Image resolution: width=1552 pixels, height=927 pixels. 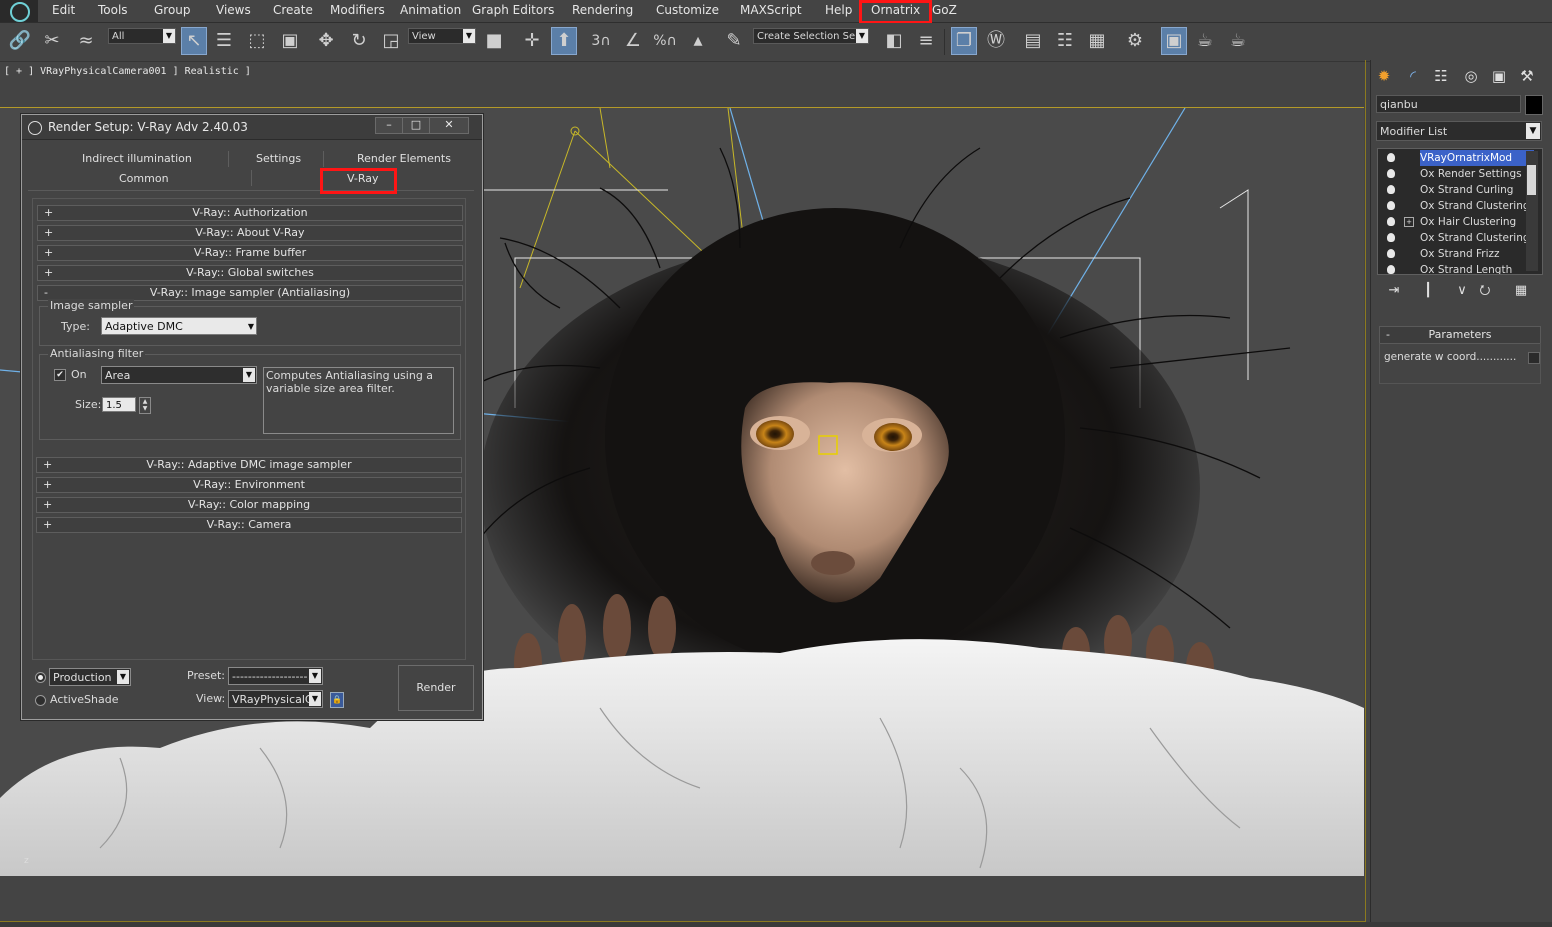 I want to click on menu-edit: Edit, so click(x=63, y=10).